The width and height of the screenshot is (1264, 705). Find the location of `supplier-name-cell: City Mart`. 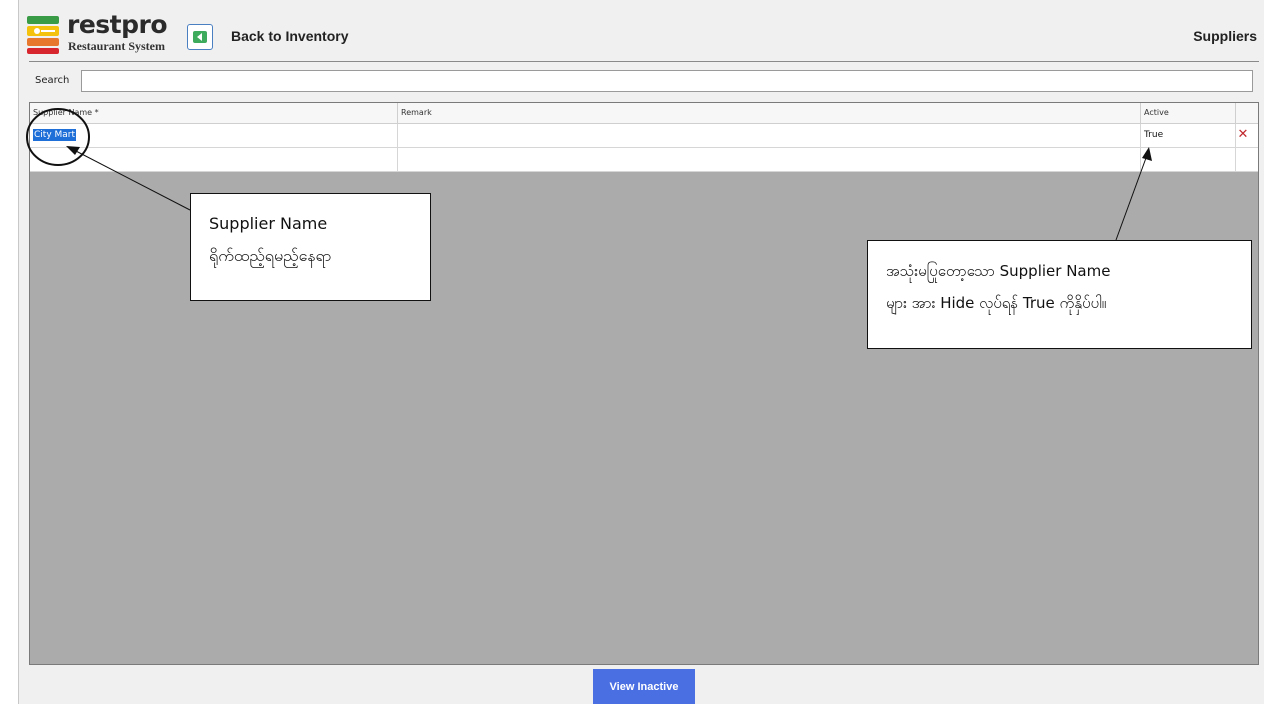

supplier-name-cell: City Mart is located at coordinates (214, 135).